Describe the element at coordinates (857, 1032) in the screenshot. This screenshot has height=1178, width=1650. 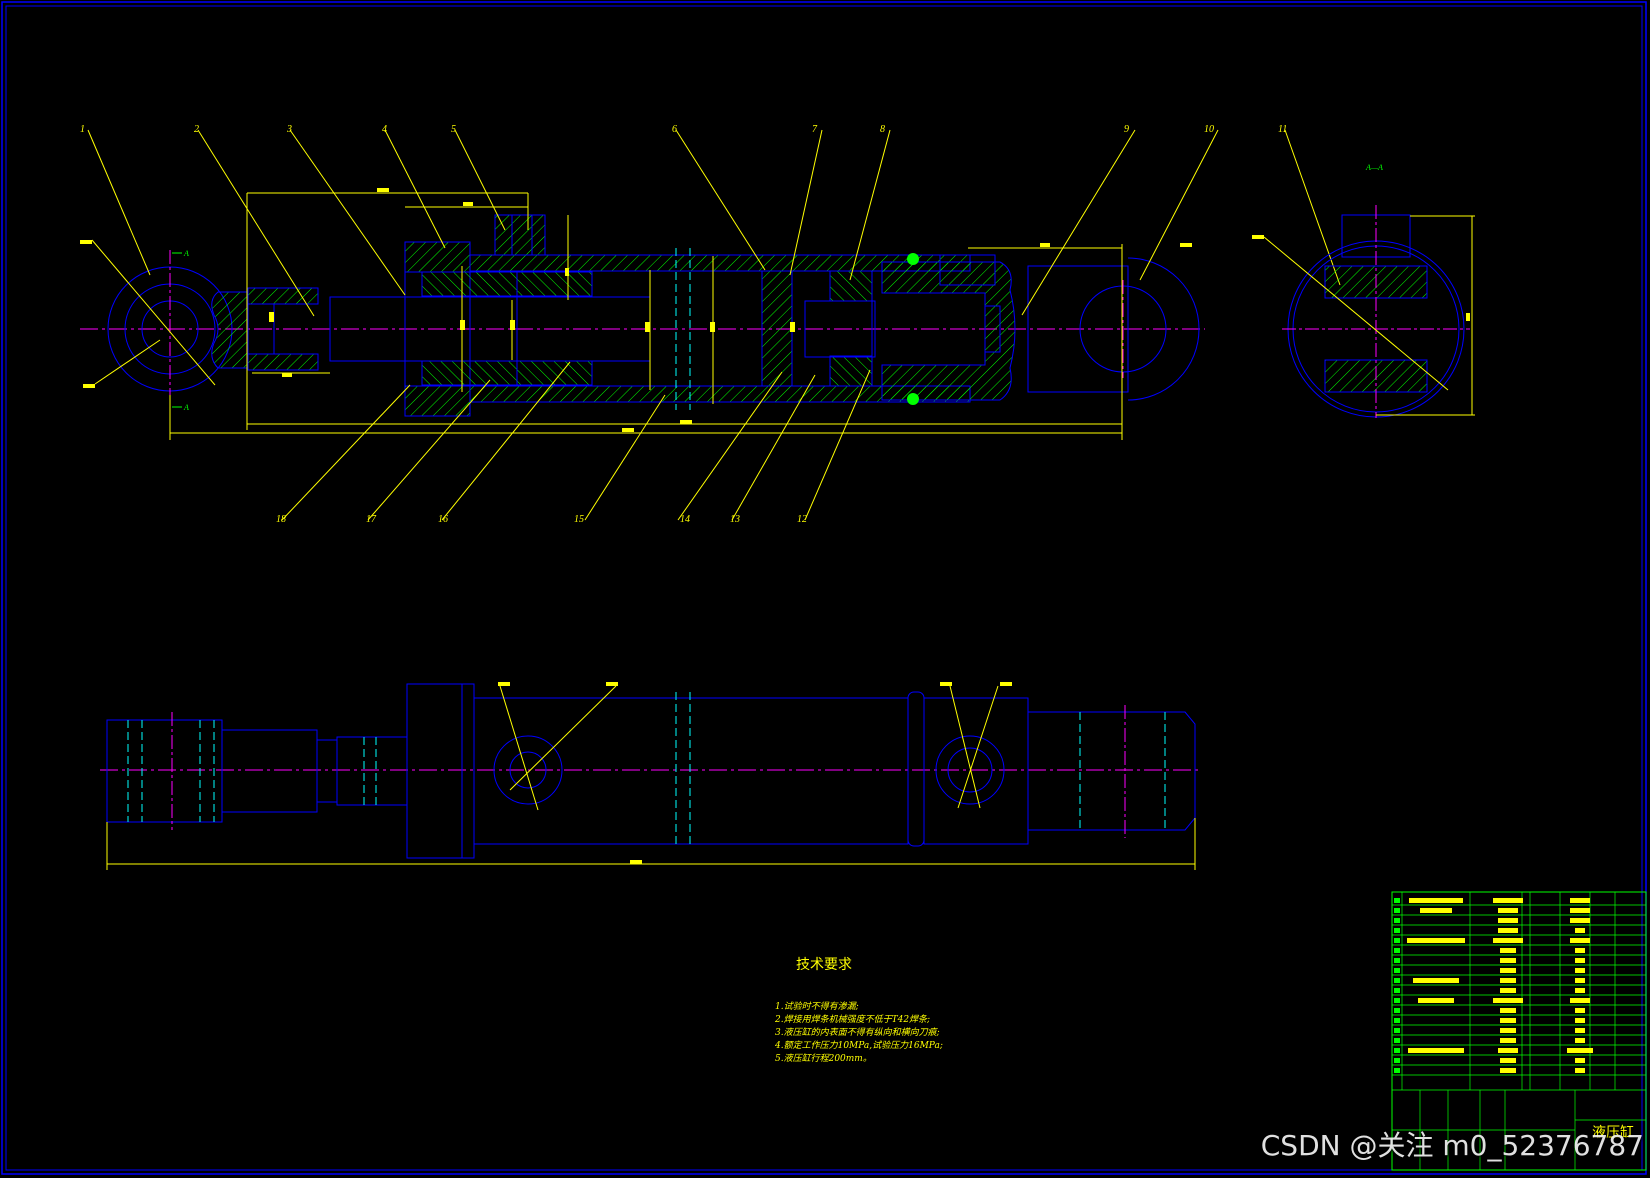
I see `tech-req-line-3: 3.液压缸的内表面不得有纵向和横向刀痕;` at that location.